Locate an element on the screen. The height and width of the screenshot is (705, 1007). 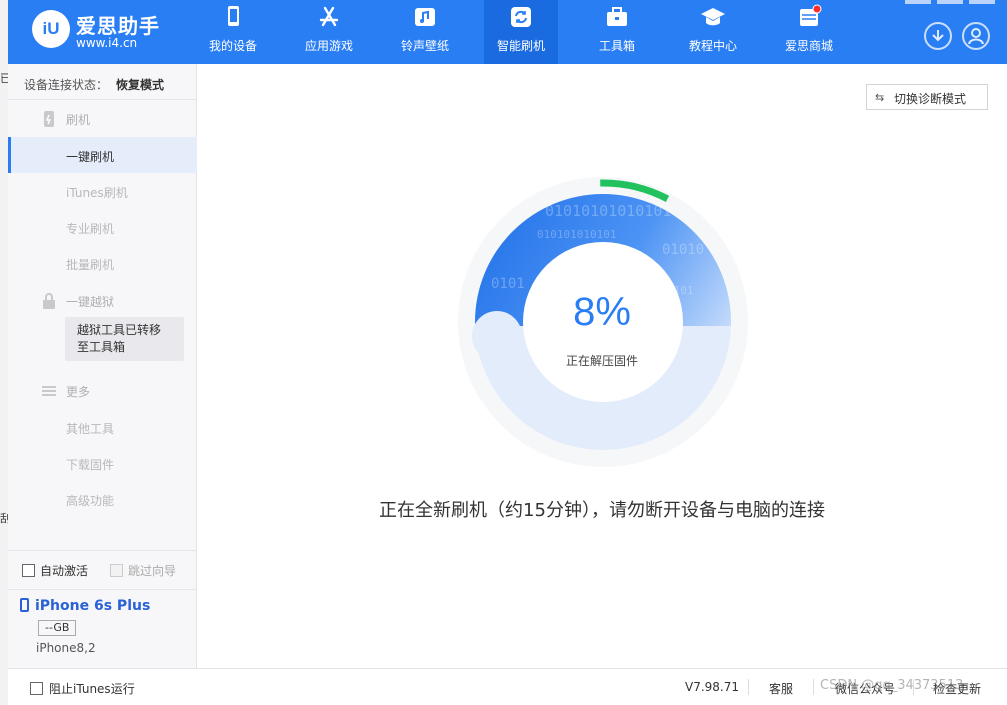
sidebar-item-batch-flash: 批量刷机 is located at coordinates (102, 263).